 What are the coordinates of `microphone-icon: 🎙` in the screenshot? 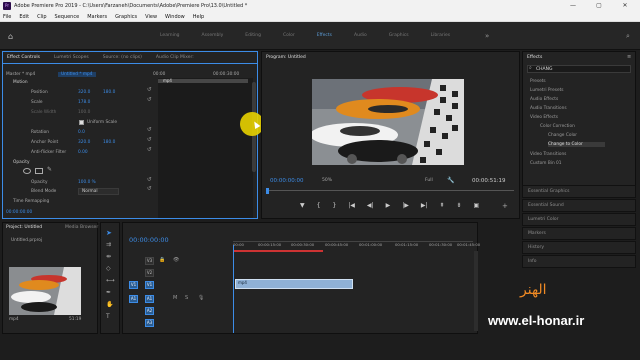 It's located at (201, 298).